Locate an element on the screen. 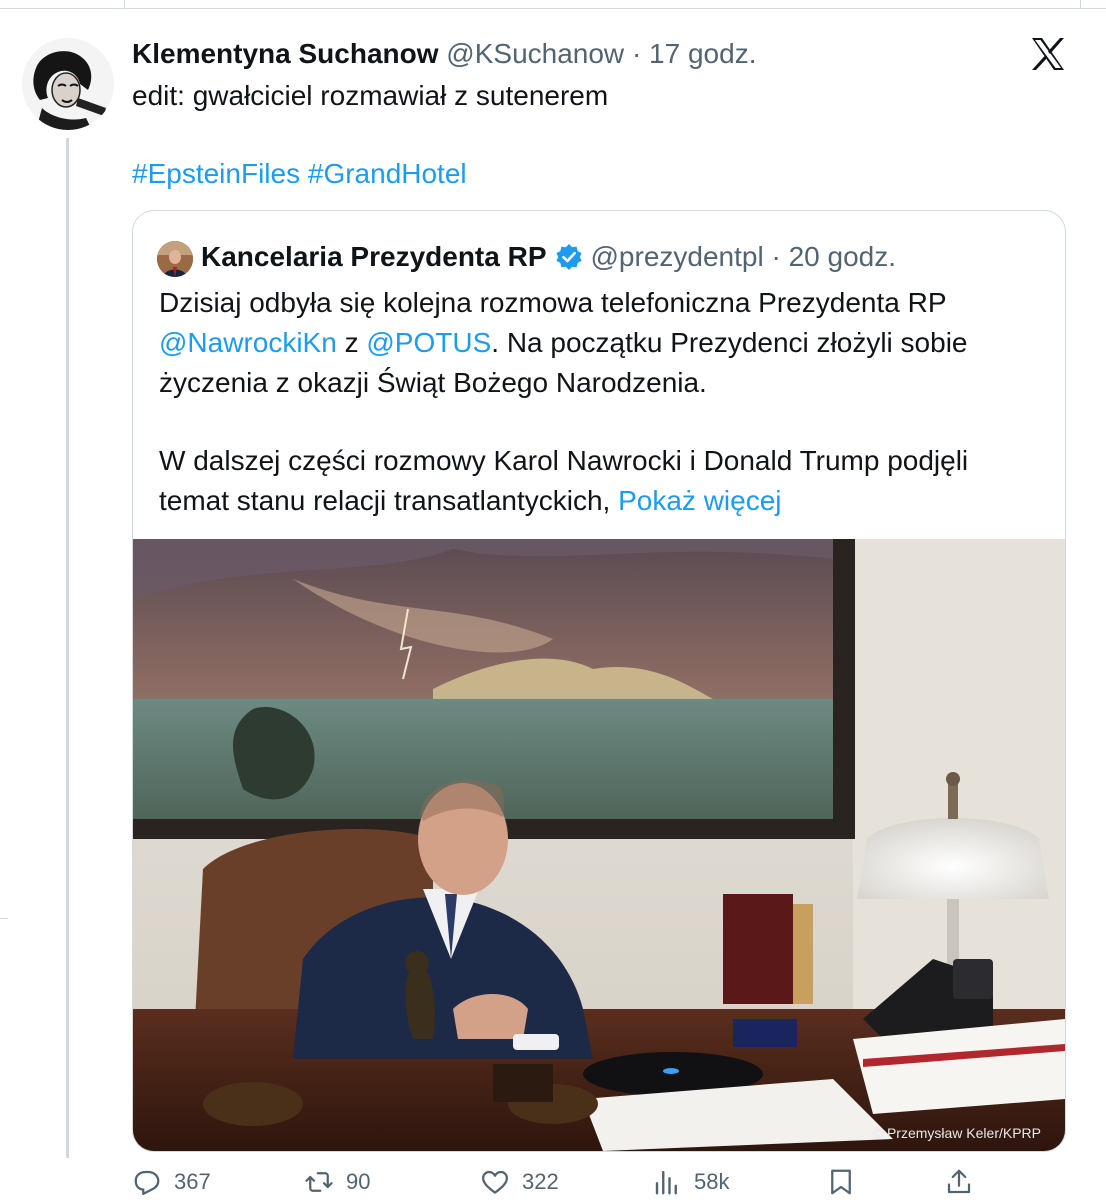 This screenshot has width=1106, height=1200. hashtag-link: #GrandHotel is located at coordinates (387, 173).